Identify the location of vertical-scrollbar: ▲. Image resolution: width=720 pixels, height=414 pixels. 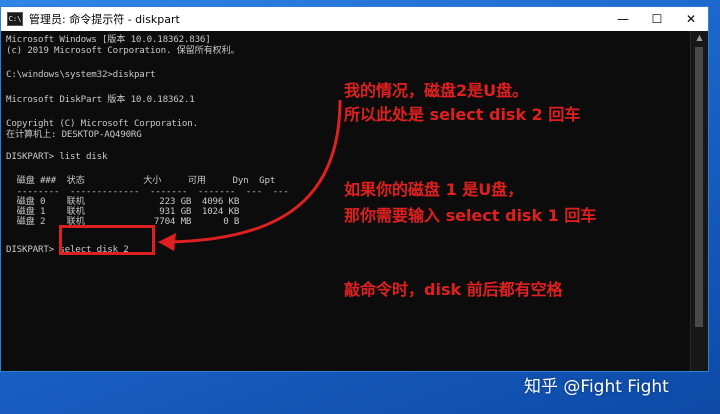
(699, 201).